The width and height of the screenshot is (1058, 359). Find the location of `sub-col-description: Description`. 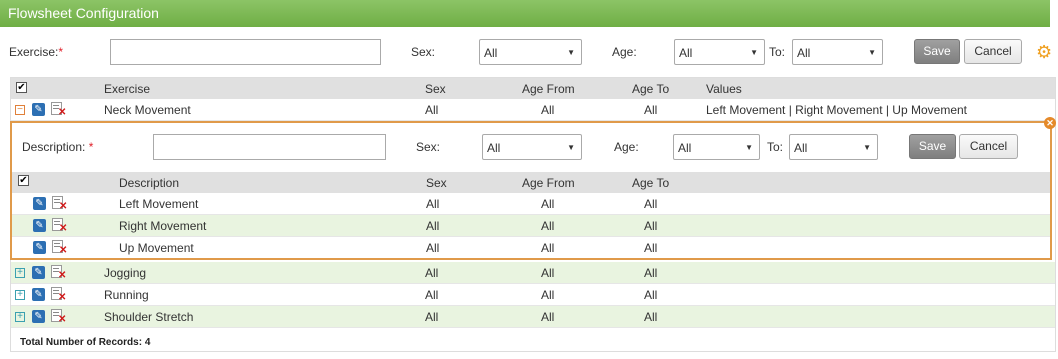

sub-col-description: Description is located at coordinates (149, 183).